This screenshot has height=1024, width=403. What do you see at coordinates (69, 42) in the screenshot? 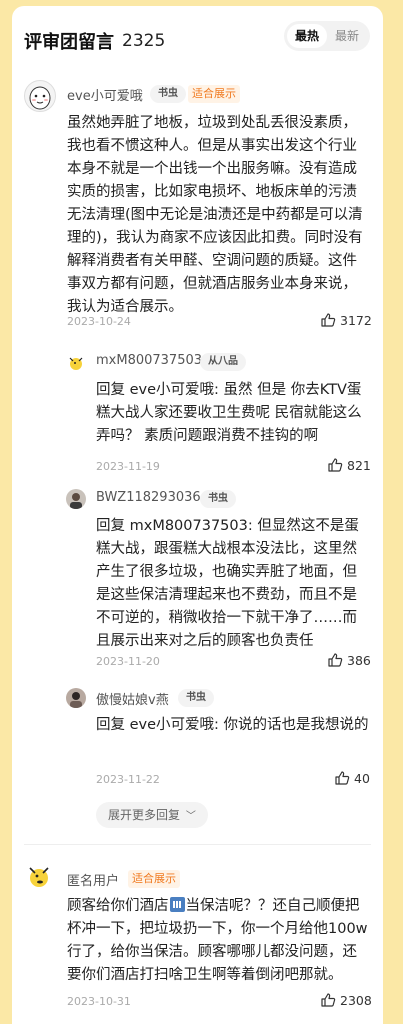
I see `section-title: 评审团留言` at bounding box center [69, 42].